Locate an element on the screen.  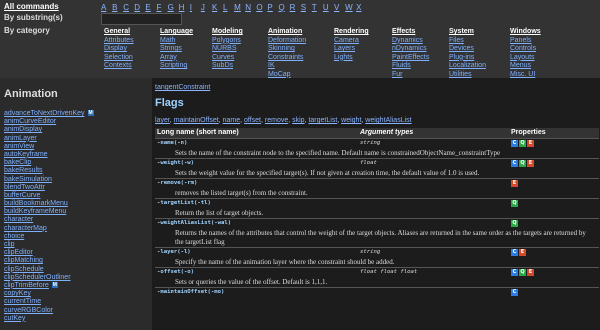
alphabet-link: U is located at coordinates (328, 7).